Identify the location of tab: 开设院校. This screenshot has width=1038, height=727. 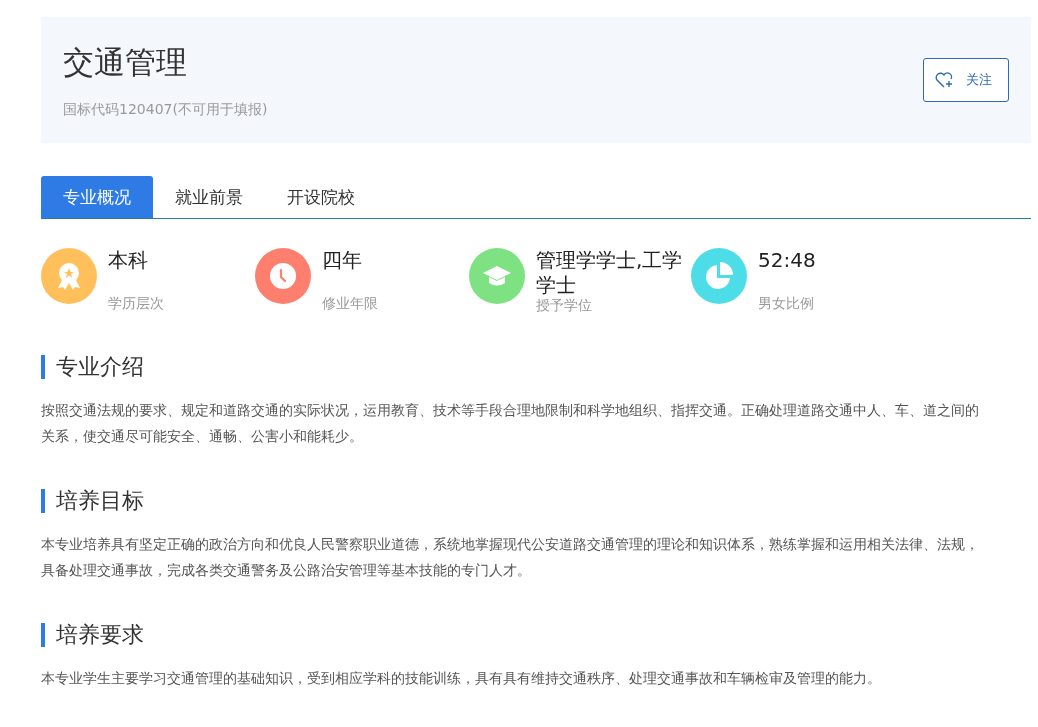
(321, 197).